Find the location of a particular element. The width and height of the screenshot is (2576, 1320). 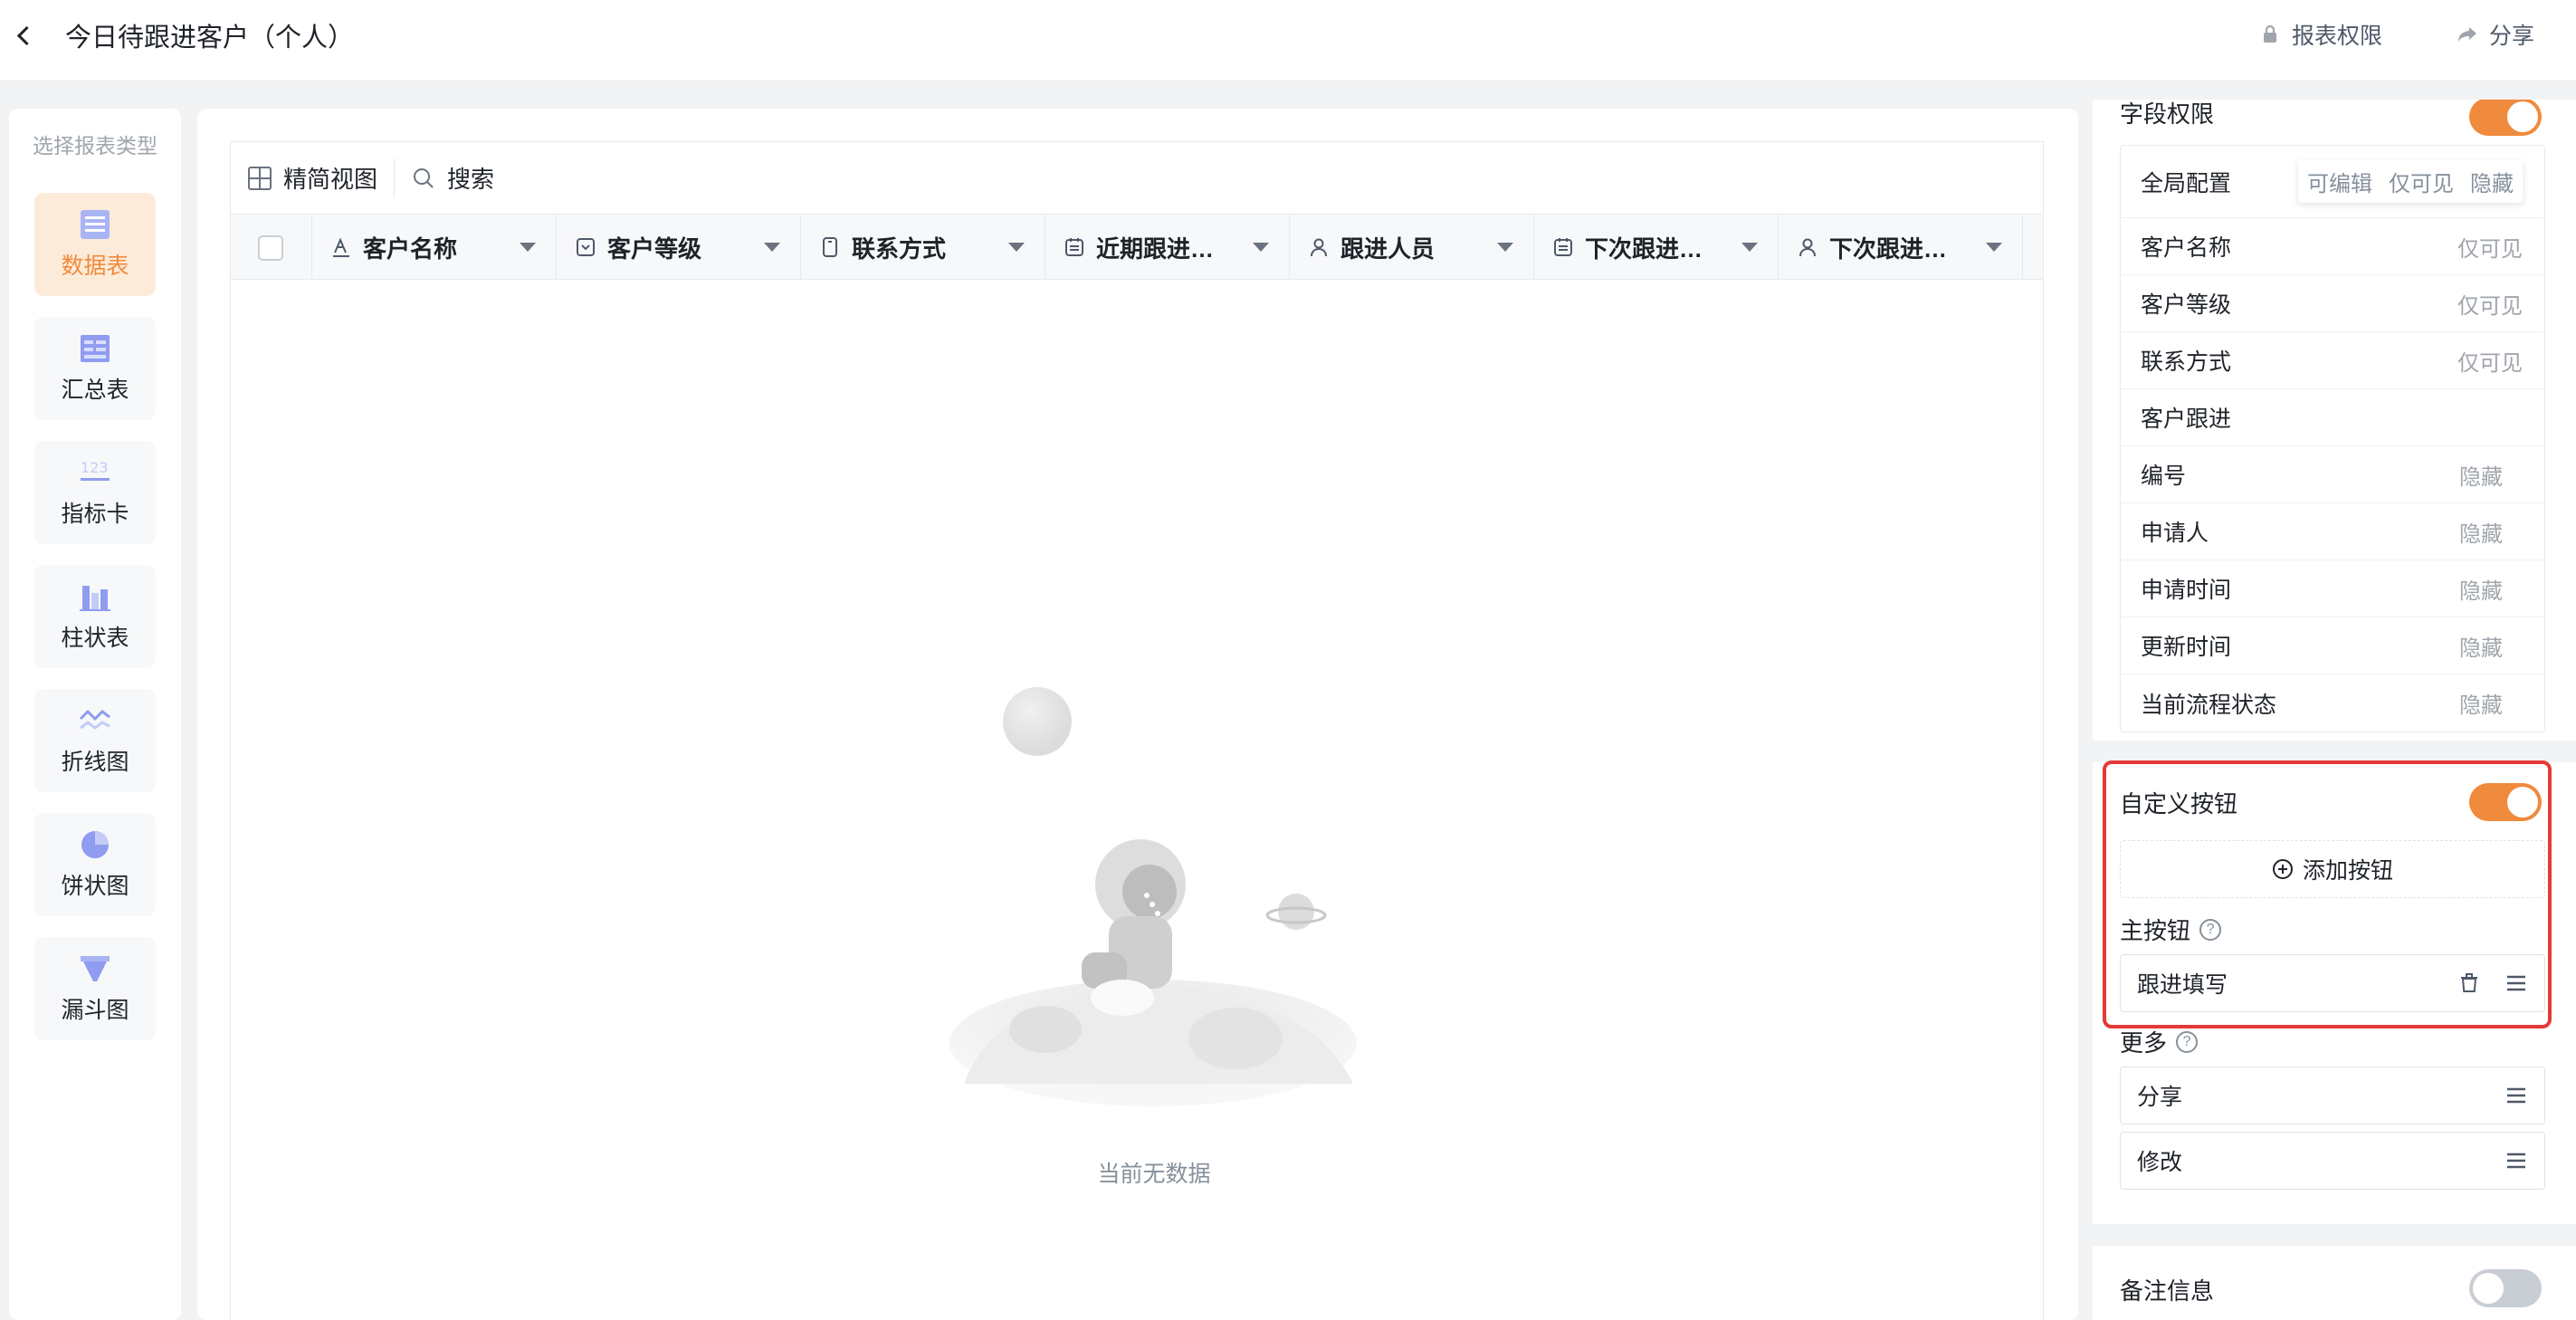

pie-chart-icon is located at coordinates (95, 844).